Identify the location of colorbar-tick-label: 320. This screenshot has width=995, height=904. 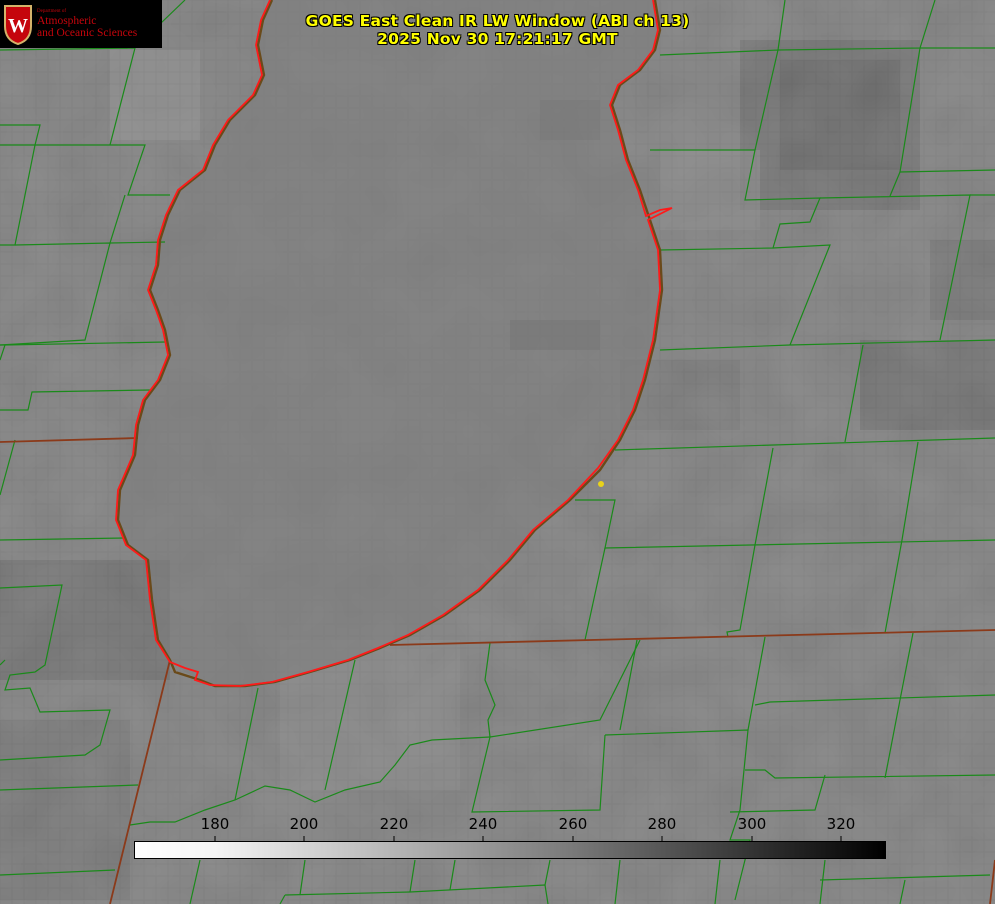
(841, 824).